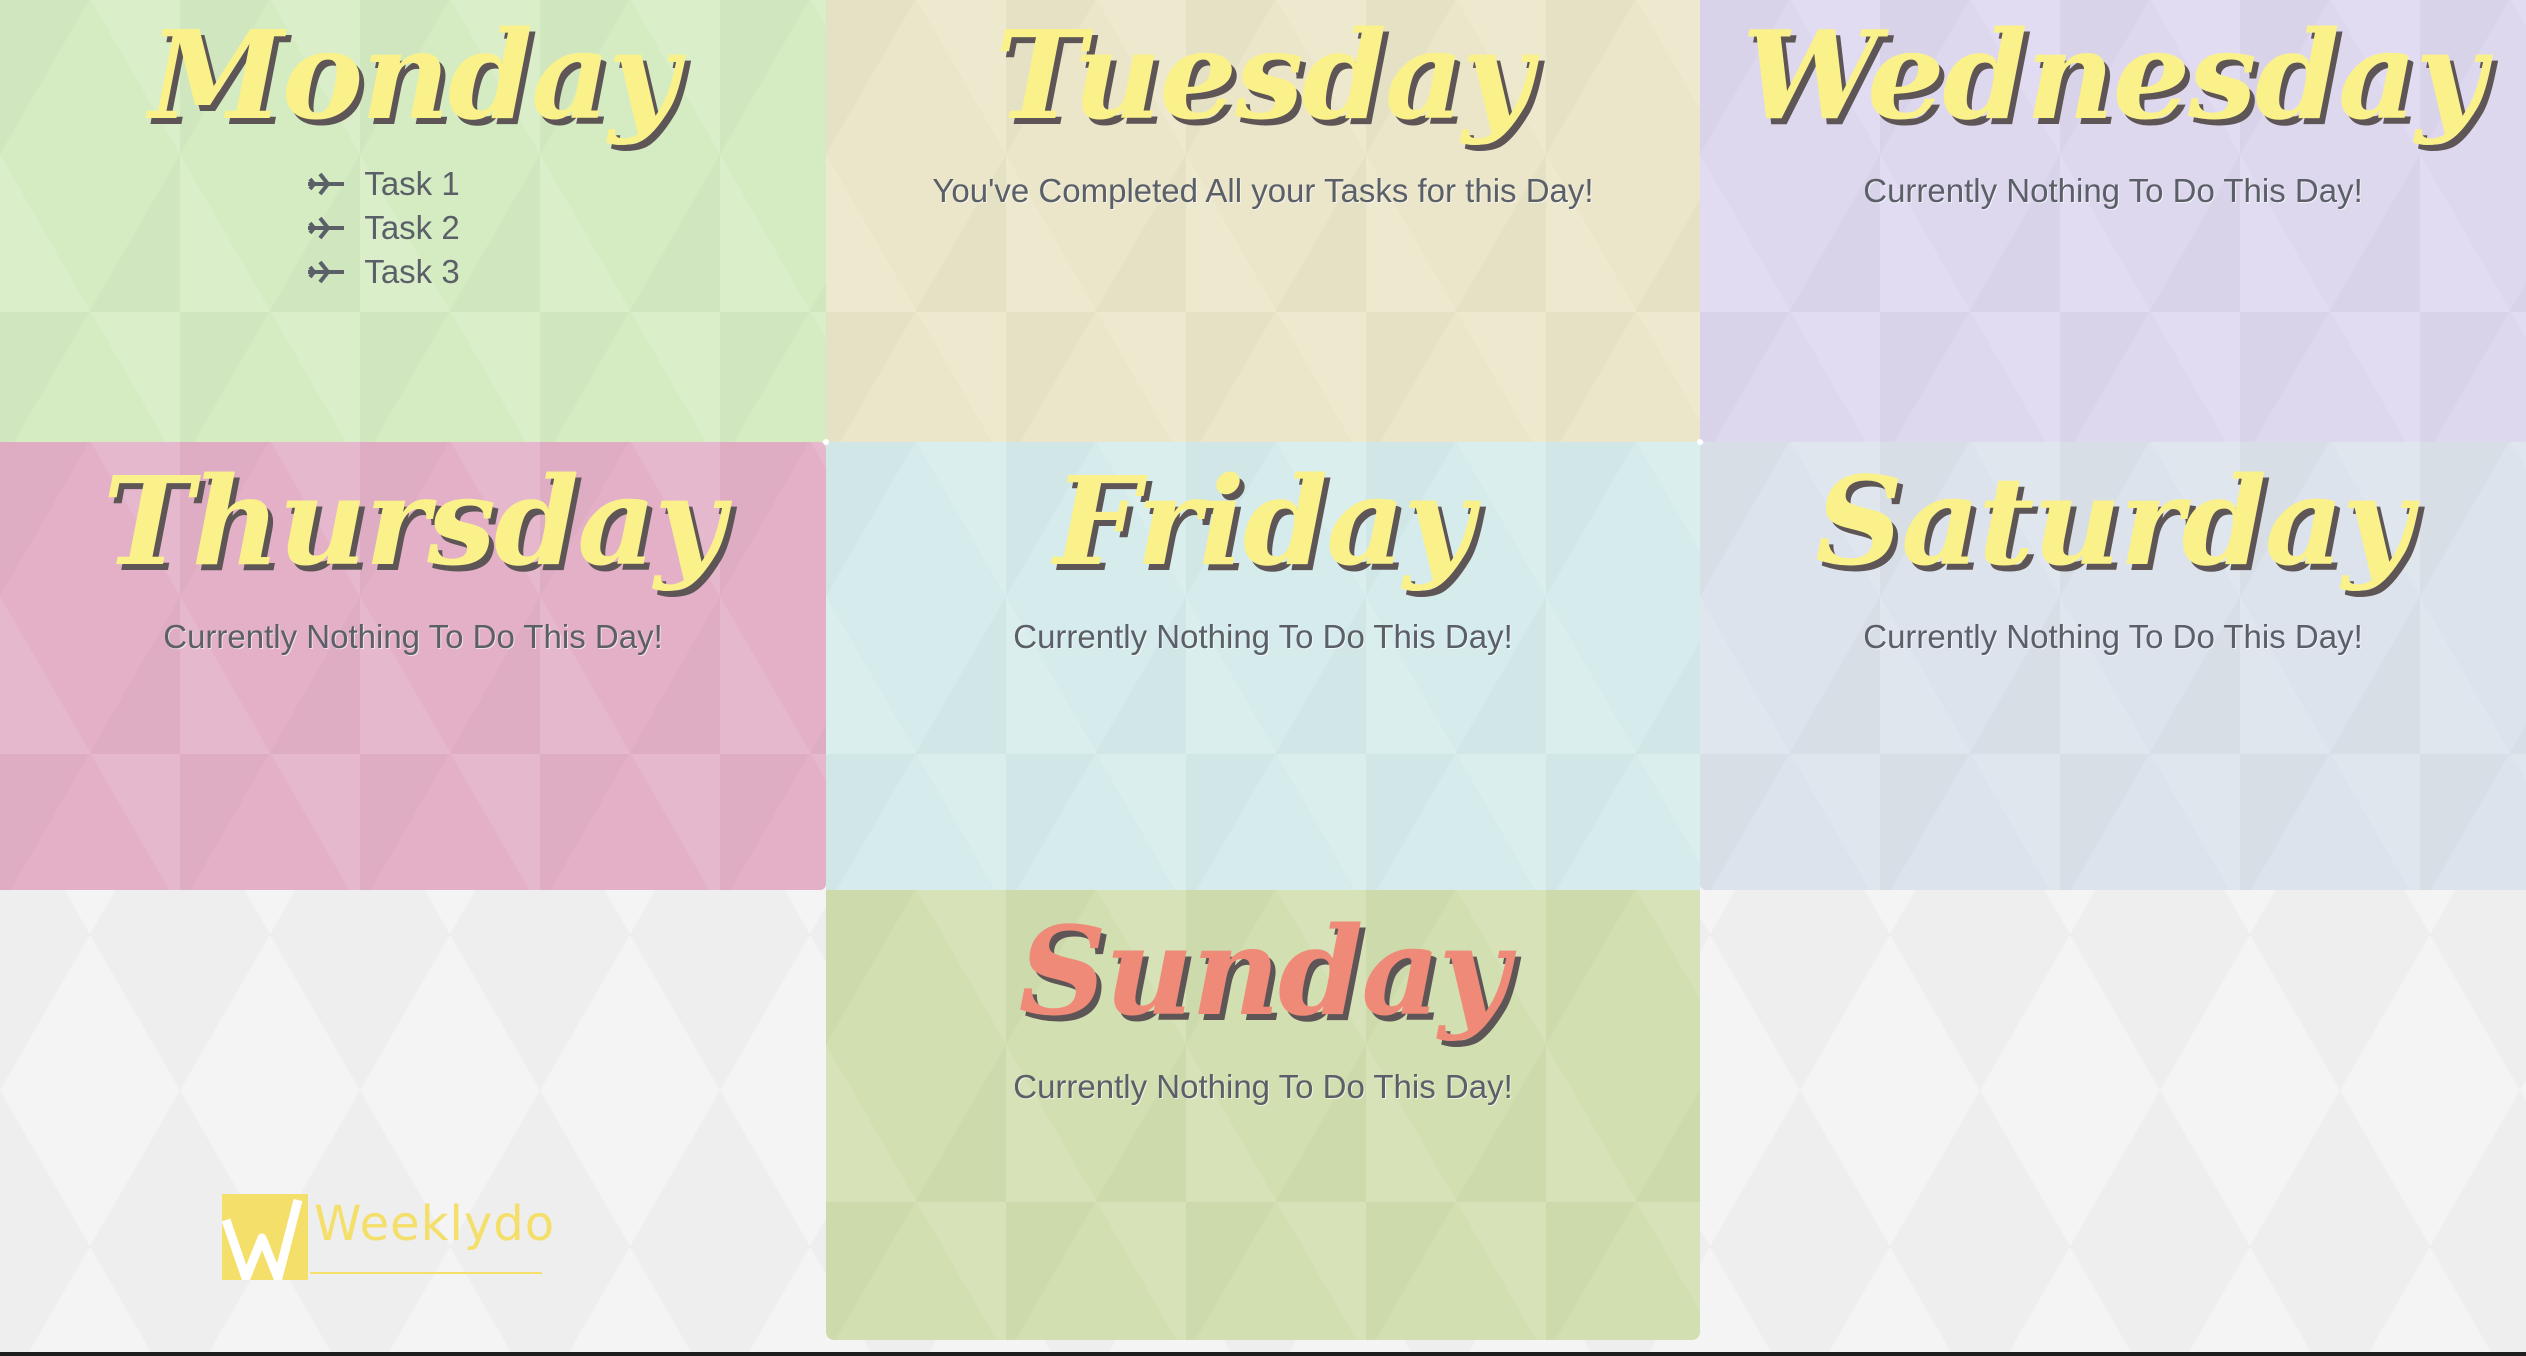 This screenshot has width=2526, height=1356. What do you see at coordinates (1264, 75) in the screenshot?
I see `day-title-tuesday: Tuesday` at bounding box center [1264, 75].